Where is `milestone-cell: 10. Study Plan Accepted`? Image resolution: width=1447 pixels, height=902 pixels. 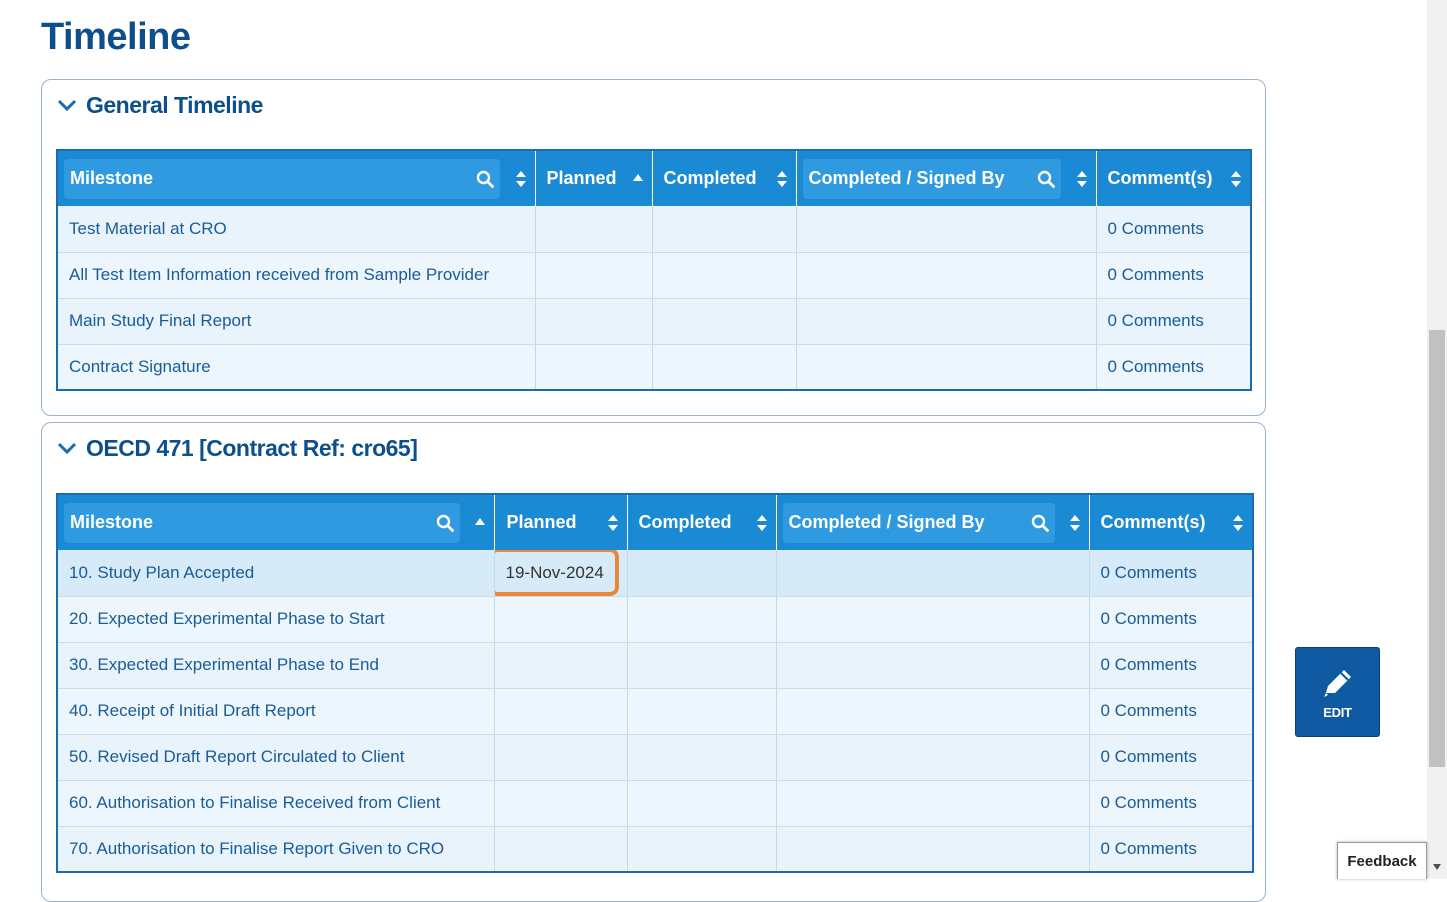
milestone-cell: 10. Study Plan Accepted is located at coordinates (276, 573).